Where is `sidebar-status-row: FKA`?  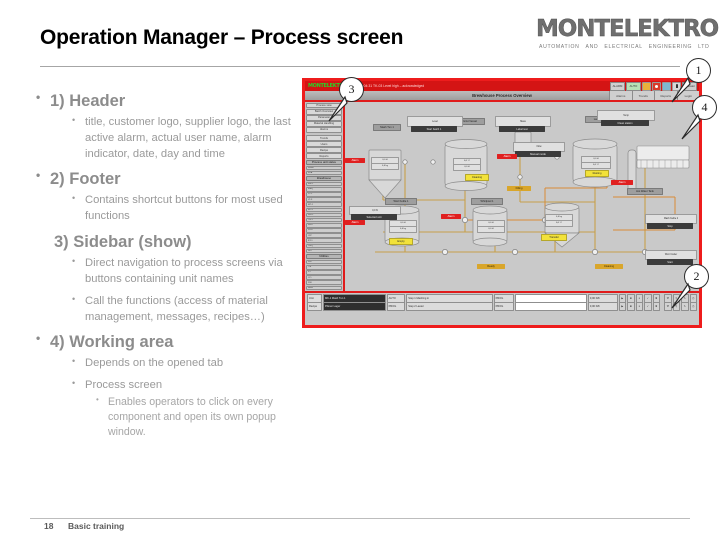
sidebar-status-row: FKA is located at coordinates (324, 173).